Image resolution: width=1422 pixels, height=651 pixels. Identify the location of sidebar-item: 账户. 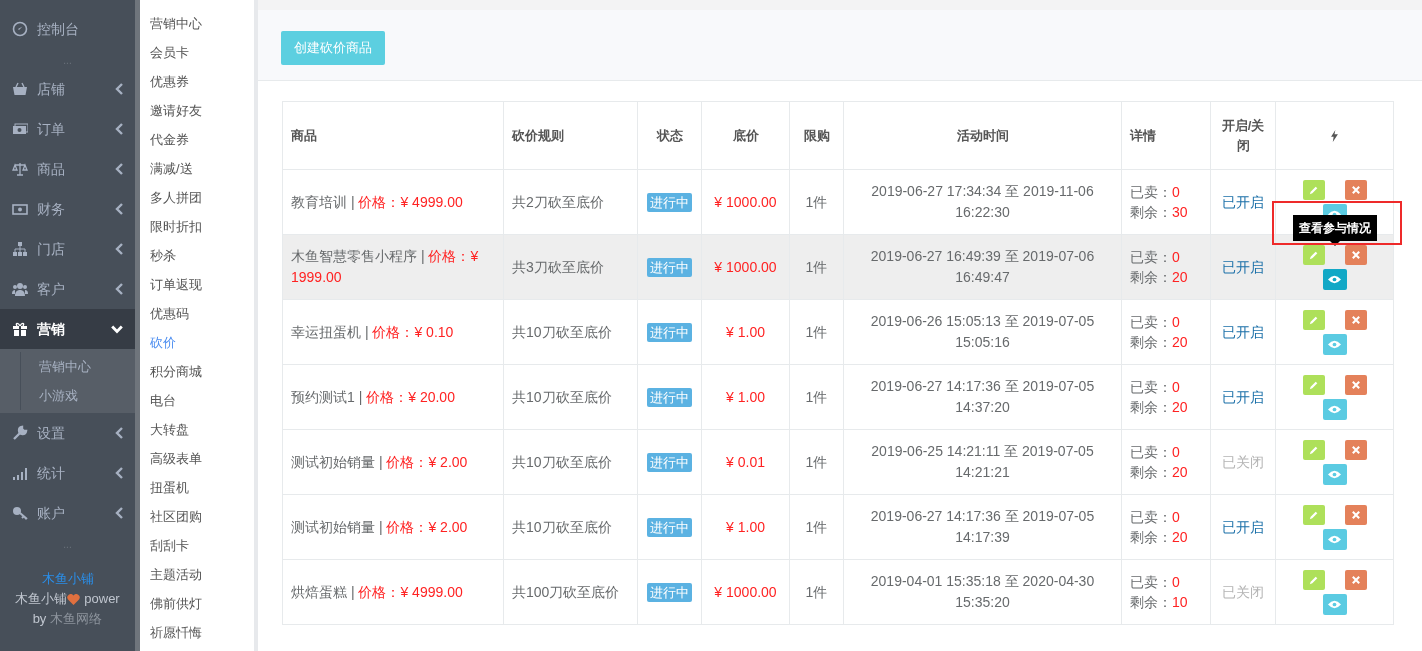
(67, 513).